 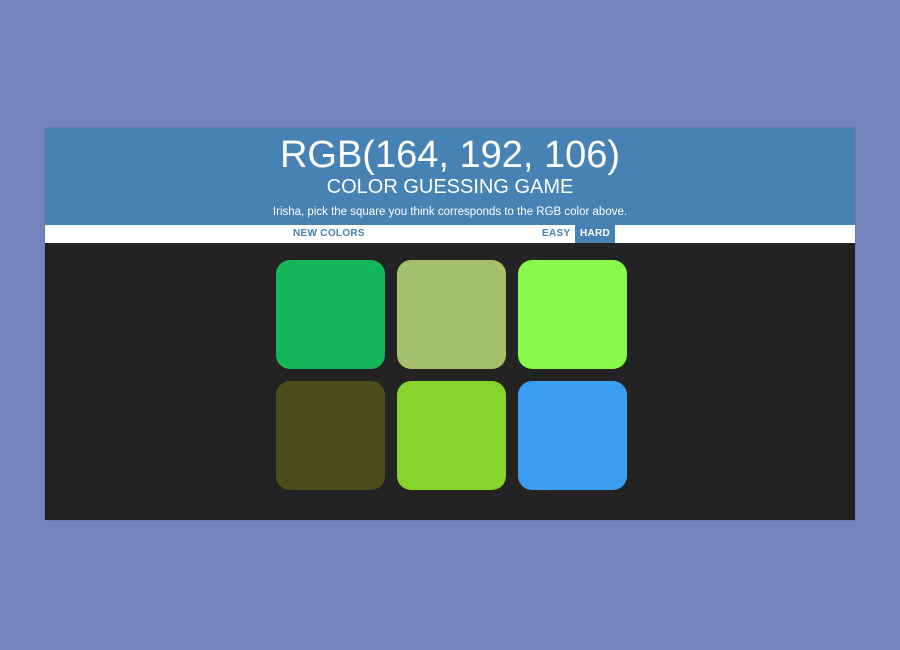 I want to click on controls-stripe: NEW COLORS EASY HARD, so click(x=450, y=234).